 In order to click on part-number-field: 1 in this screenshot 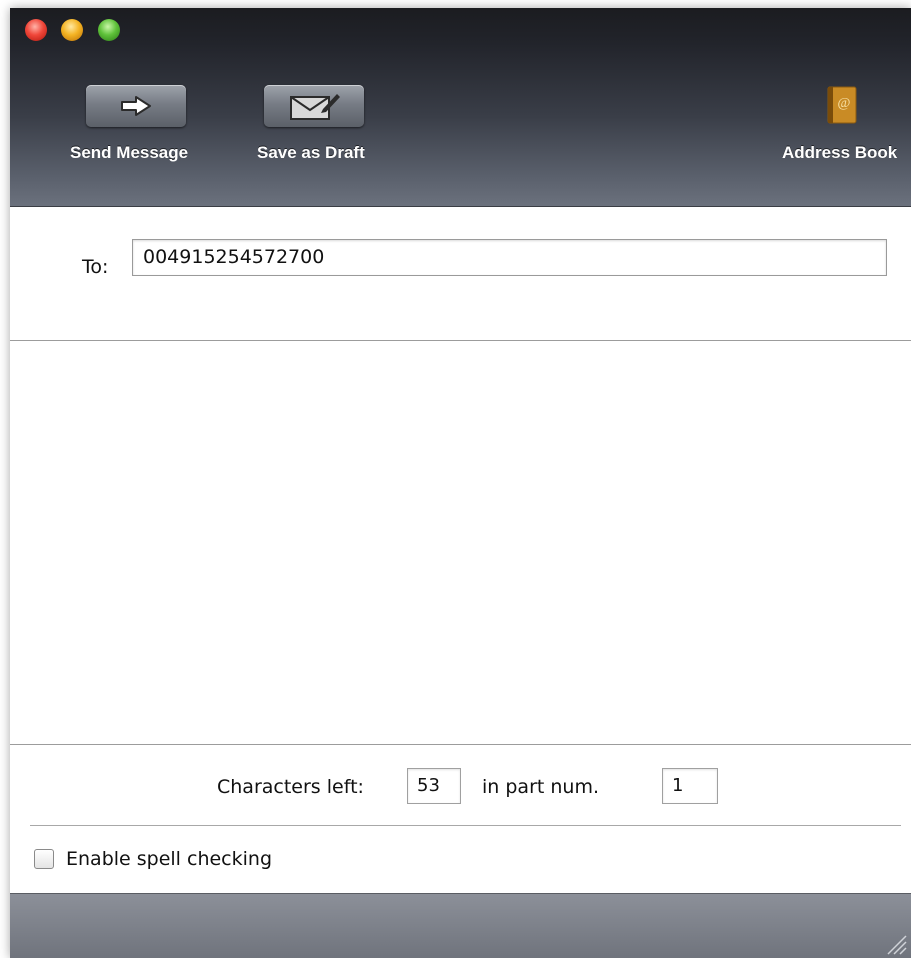, I will do `click(690, 786)`.